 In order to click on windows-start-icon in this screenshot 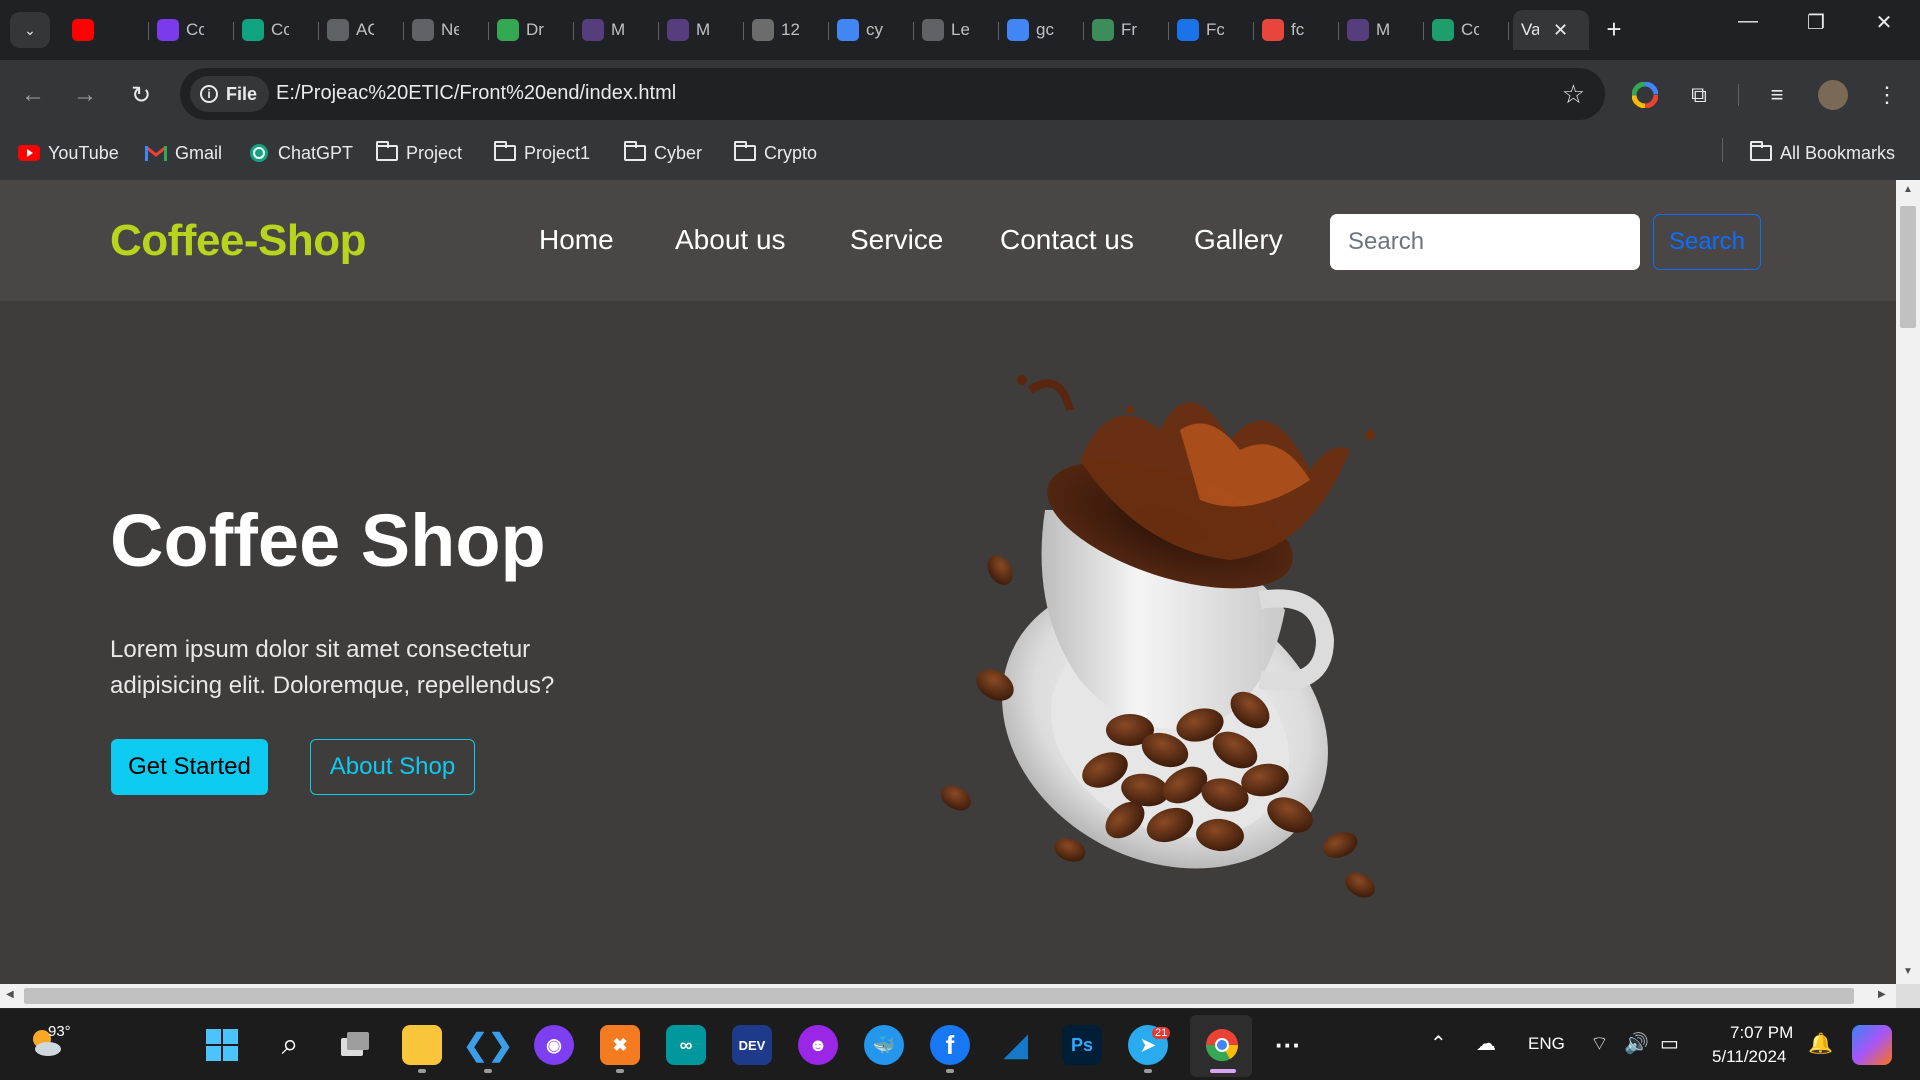, I will do `click(222, 1045)`.